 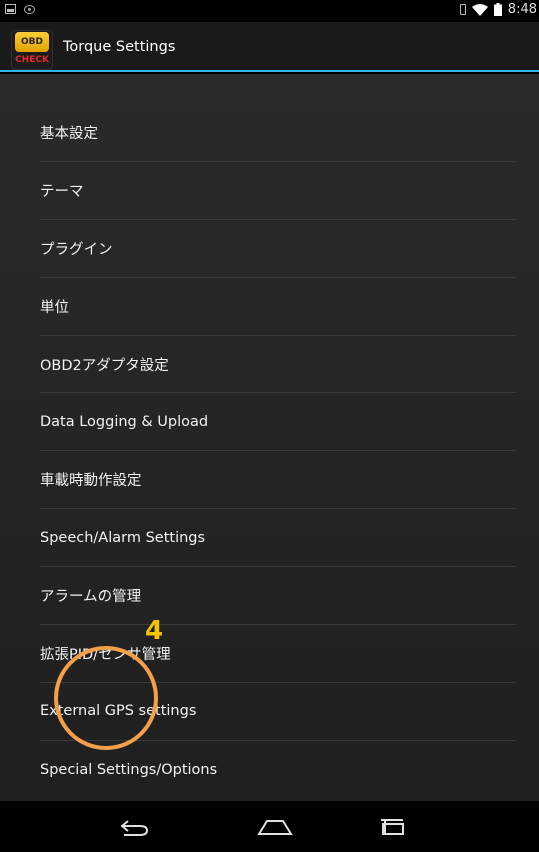 I want to click on settings-item-in-car: 車載時動作設定, so click(x=278, y=480).